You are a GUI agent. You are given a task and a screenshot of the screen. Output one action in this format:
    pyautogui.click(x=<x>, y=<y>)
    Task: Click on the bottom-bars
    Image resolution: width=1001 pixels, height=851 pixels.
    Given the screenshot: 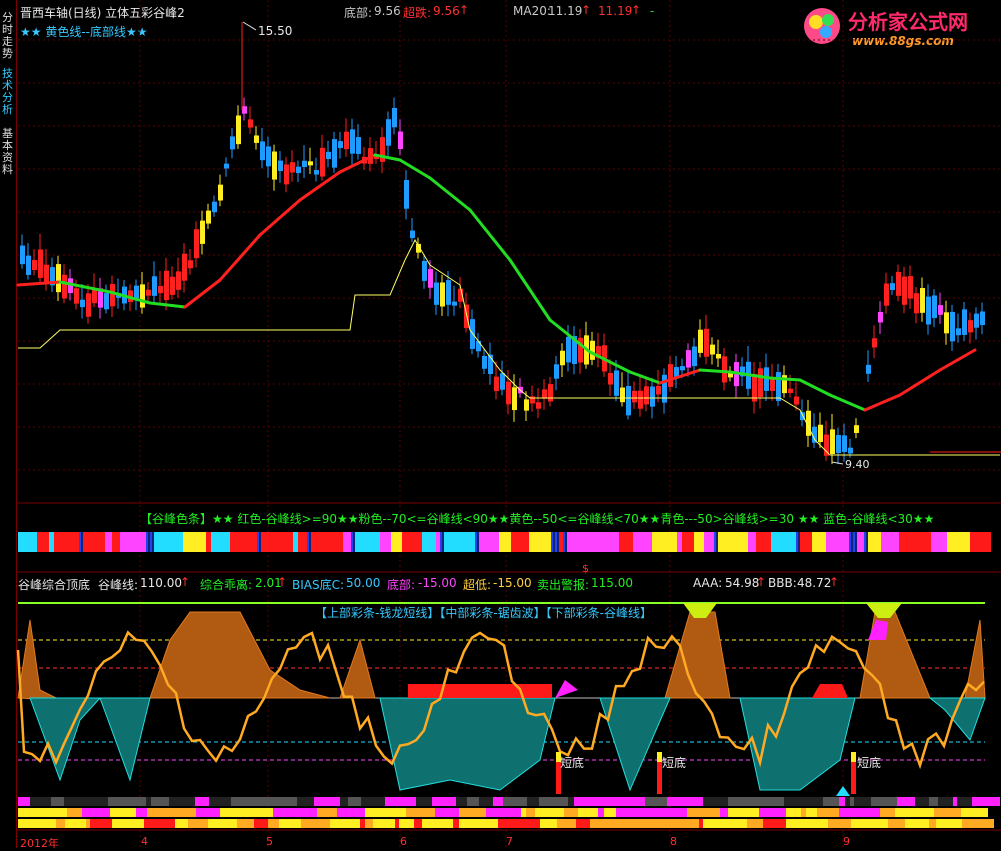 What is the action you would take?
    pyautogui.click(x=509, y=812)
    